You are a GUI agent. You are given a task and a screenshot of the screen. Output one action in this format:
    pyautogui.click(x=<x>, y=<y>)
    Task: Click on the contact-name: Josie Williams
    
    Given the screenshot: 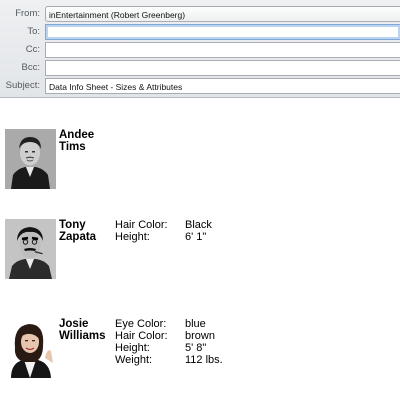 What is the action you would take?
    pyautogui.click(x=82, y=330)
    